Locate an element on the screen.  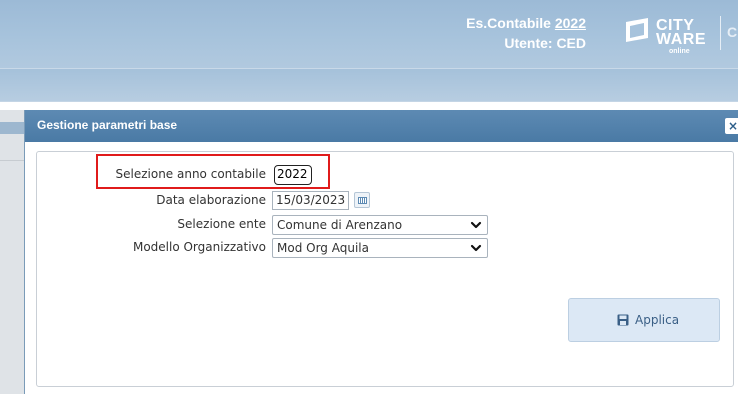
ente-label: Selezione ente is located at coordinates (221, 224).